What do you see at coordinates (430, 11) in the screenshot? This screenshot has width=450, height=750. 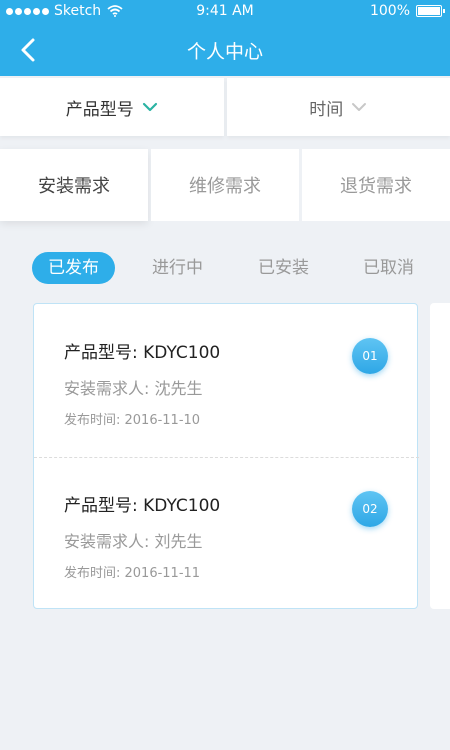 I see `battery-icon` at bounding box center [430, 11].